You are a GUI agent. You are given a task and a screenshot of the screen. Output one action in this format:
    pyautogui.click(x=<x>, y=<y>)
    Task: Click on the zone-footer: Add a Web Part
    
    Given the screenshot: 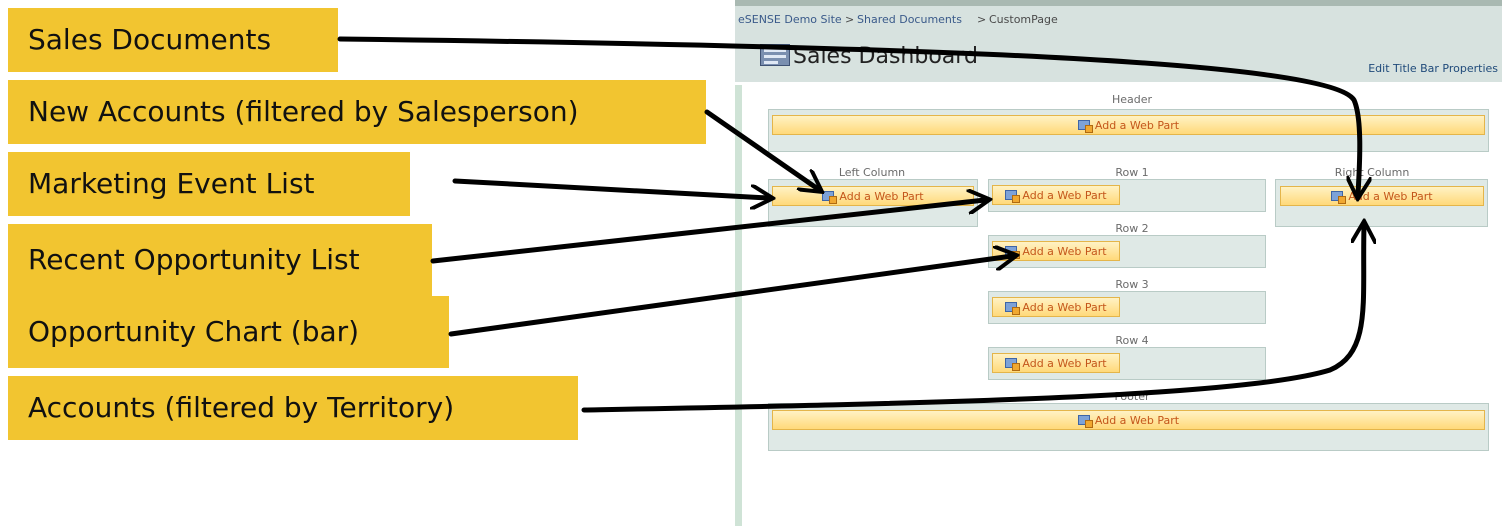 What is the action you would take?
    pyautogui.click(x=1128, y=427)
    